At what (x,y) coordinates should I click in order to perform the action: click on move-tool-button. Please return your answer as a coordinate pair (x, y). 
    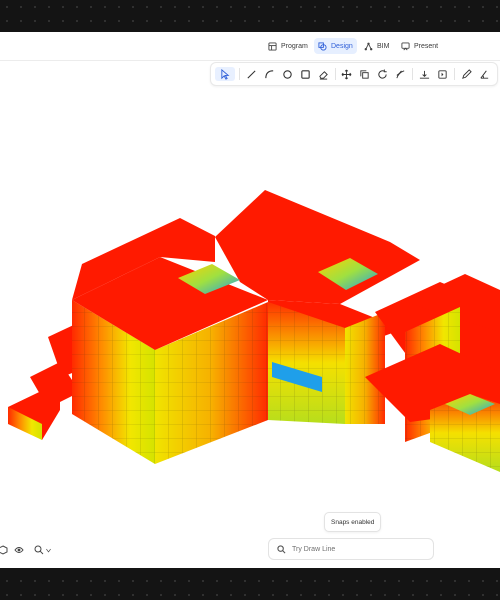
    Looking at the image, I should click on (346, 74).